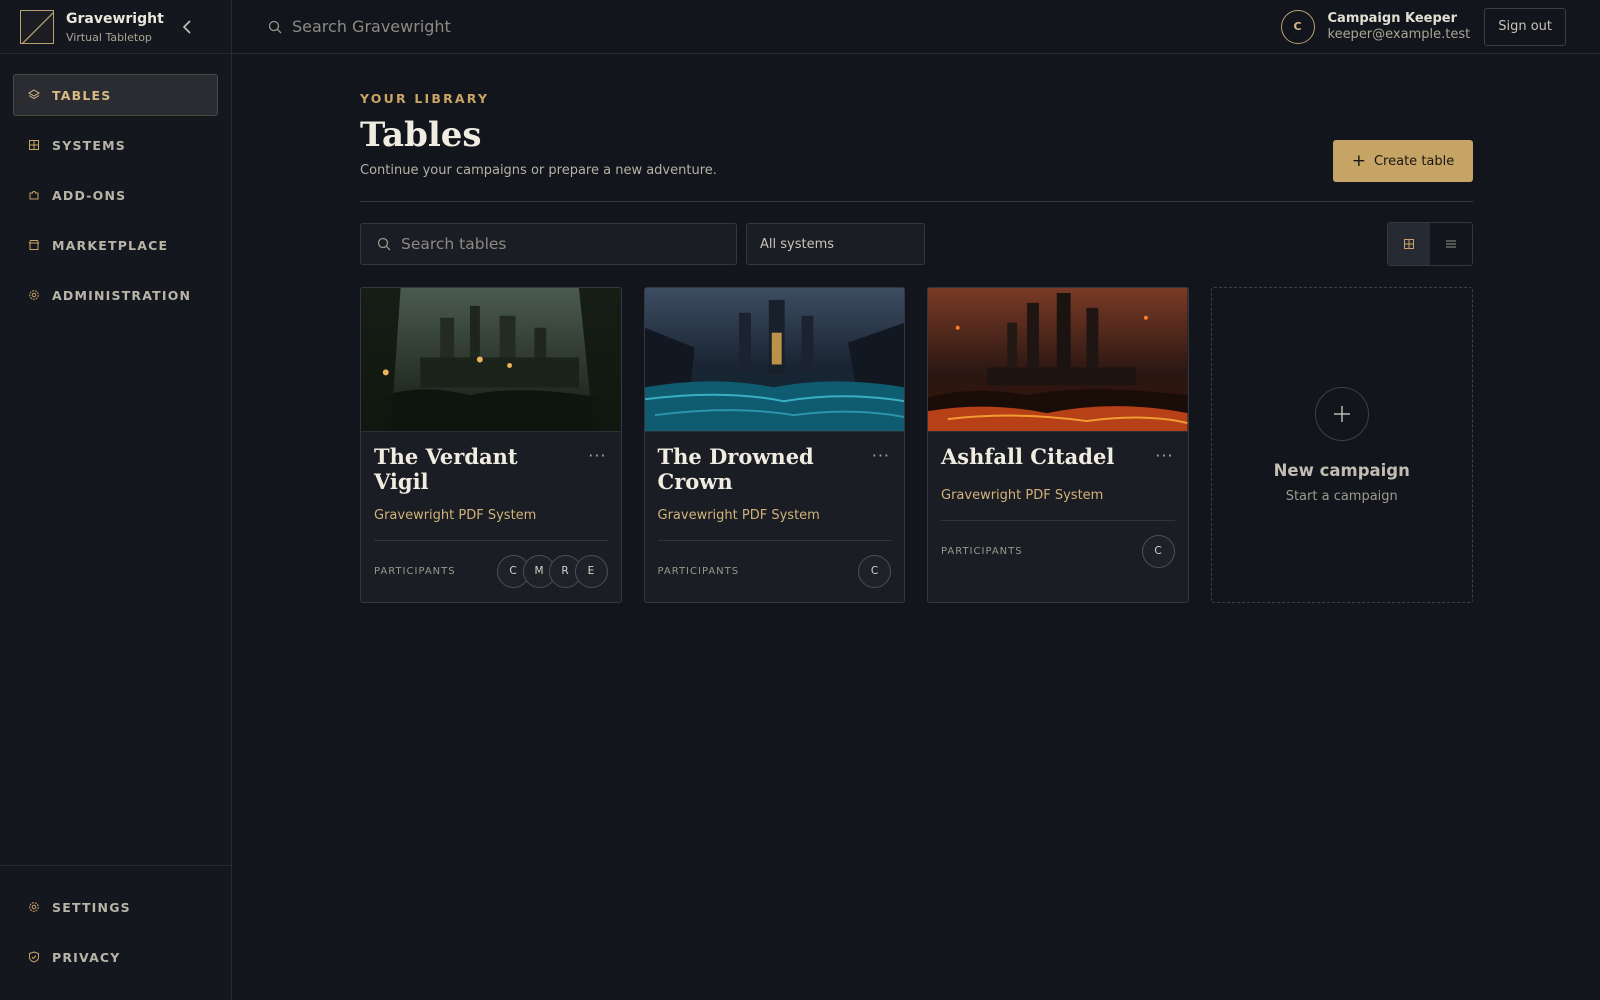  What do you see at coordinates (835, 244) in the screenshot?
I see `system-filter-select: All systems` at bounding box center [835, 244].